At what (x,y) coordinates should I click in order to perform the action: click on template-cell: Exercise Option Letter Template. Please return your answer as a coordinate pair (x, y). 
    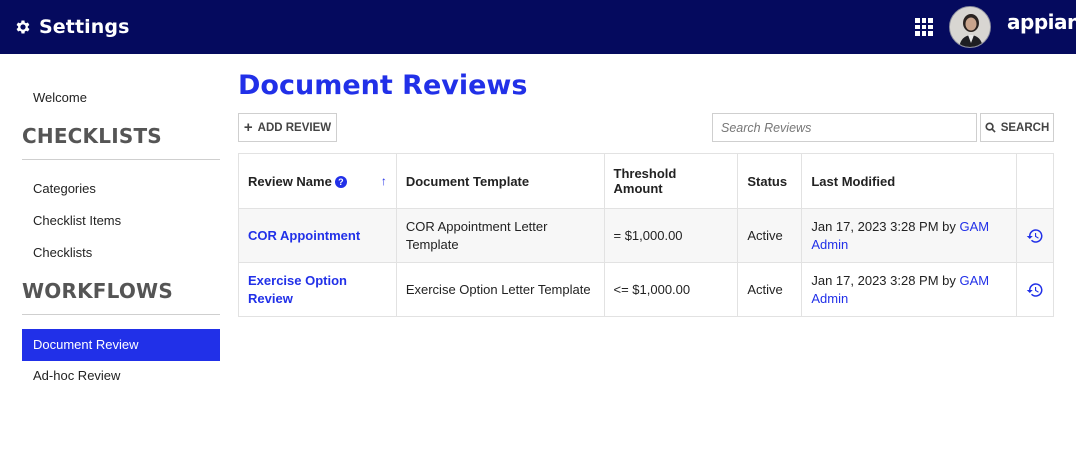
    Looking at the image, I should click on (500, 289).